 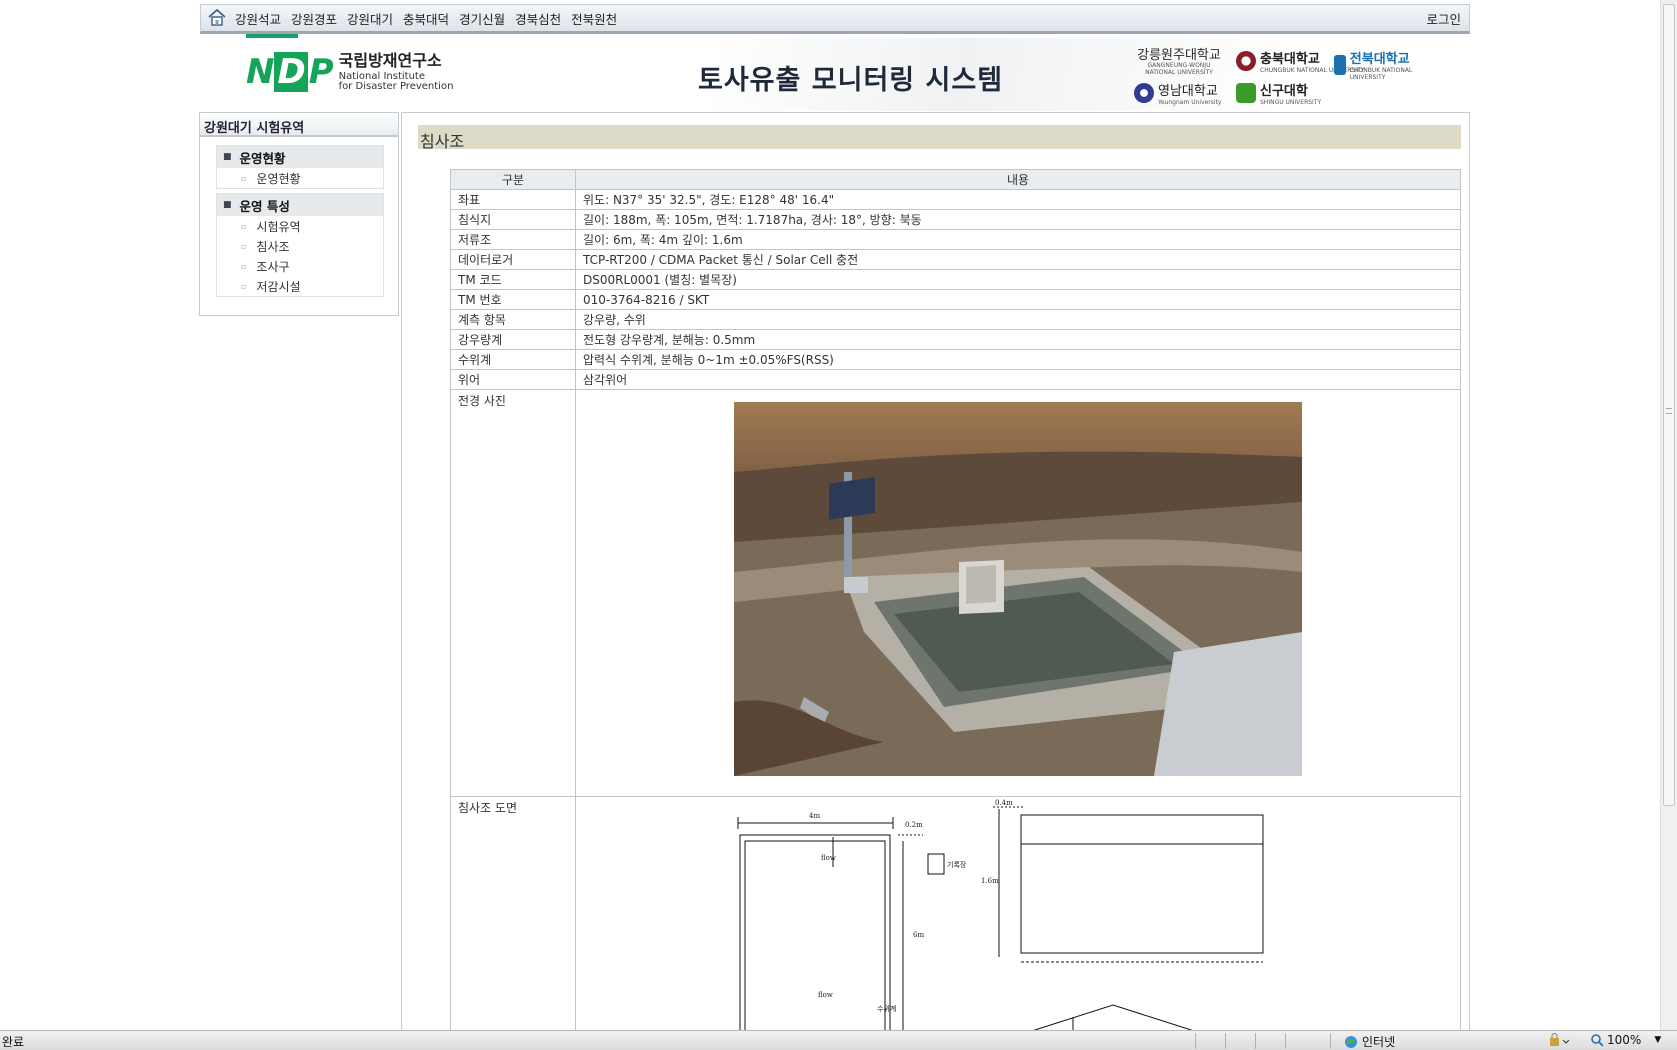 What do you see at coordinates (1018, 589) in the screenshot?
I see `site-photo` at bounding box center [1018, 589].